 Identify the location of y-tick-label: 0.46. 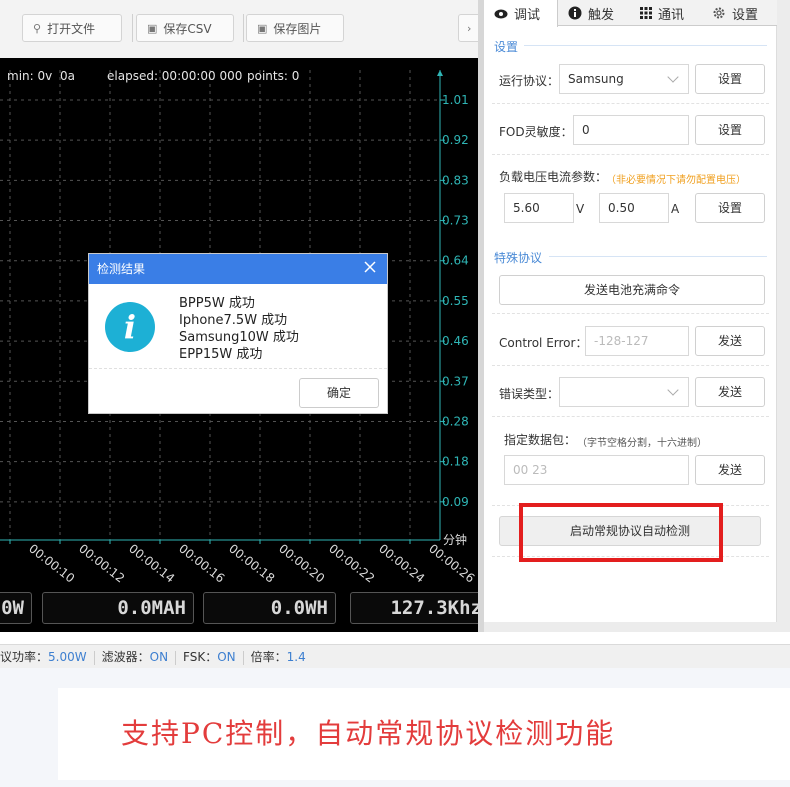
(455, 341).